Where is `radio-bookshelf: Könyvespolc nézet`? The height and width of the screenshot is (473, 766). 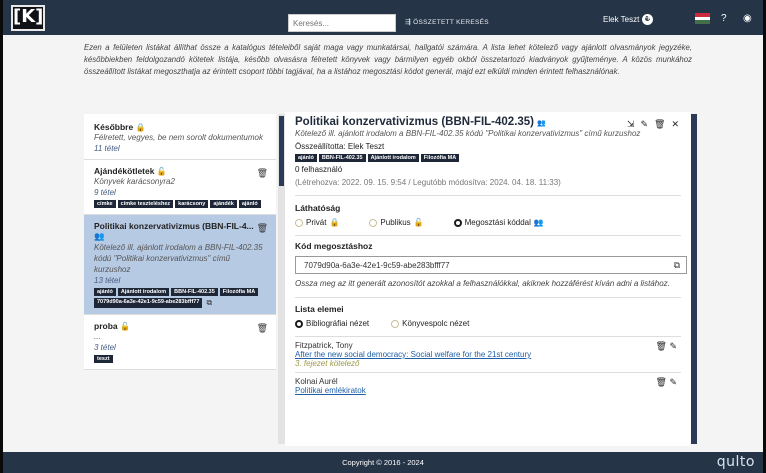
radio-bookshelf: Könyvespolc nézet is located at coordinates (430, 323).